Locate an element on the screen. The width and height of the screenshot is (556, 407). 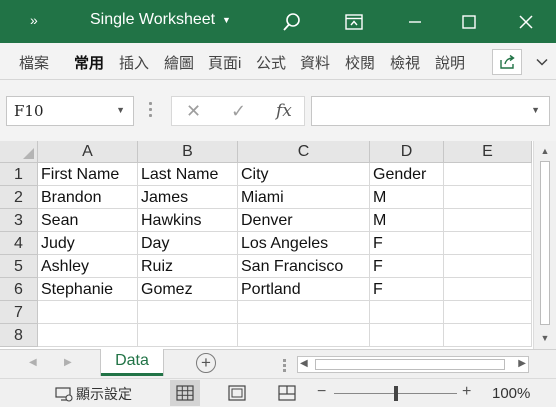
maximize-button is located at coordinates (469, 21).